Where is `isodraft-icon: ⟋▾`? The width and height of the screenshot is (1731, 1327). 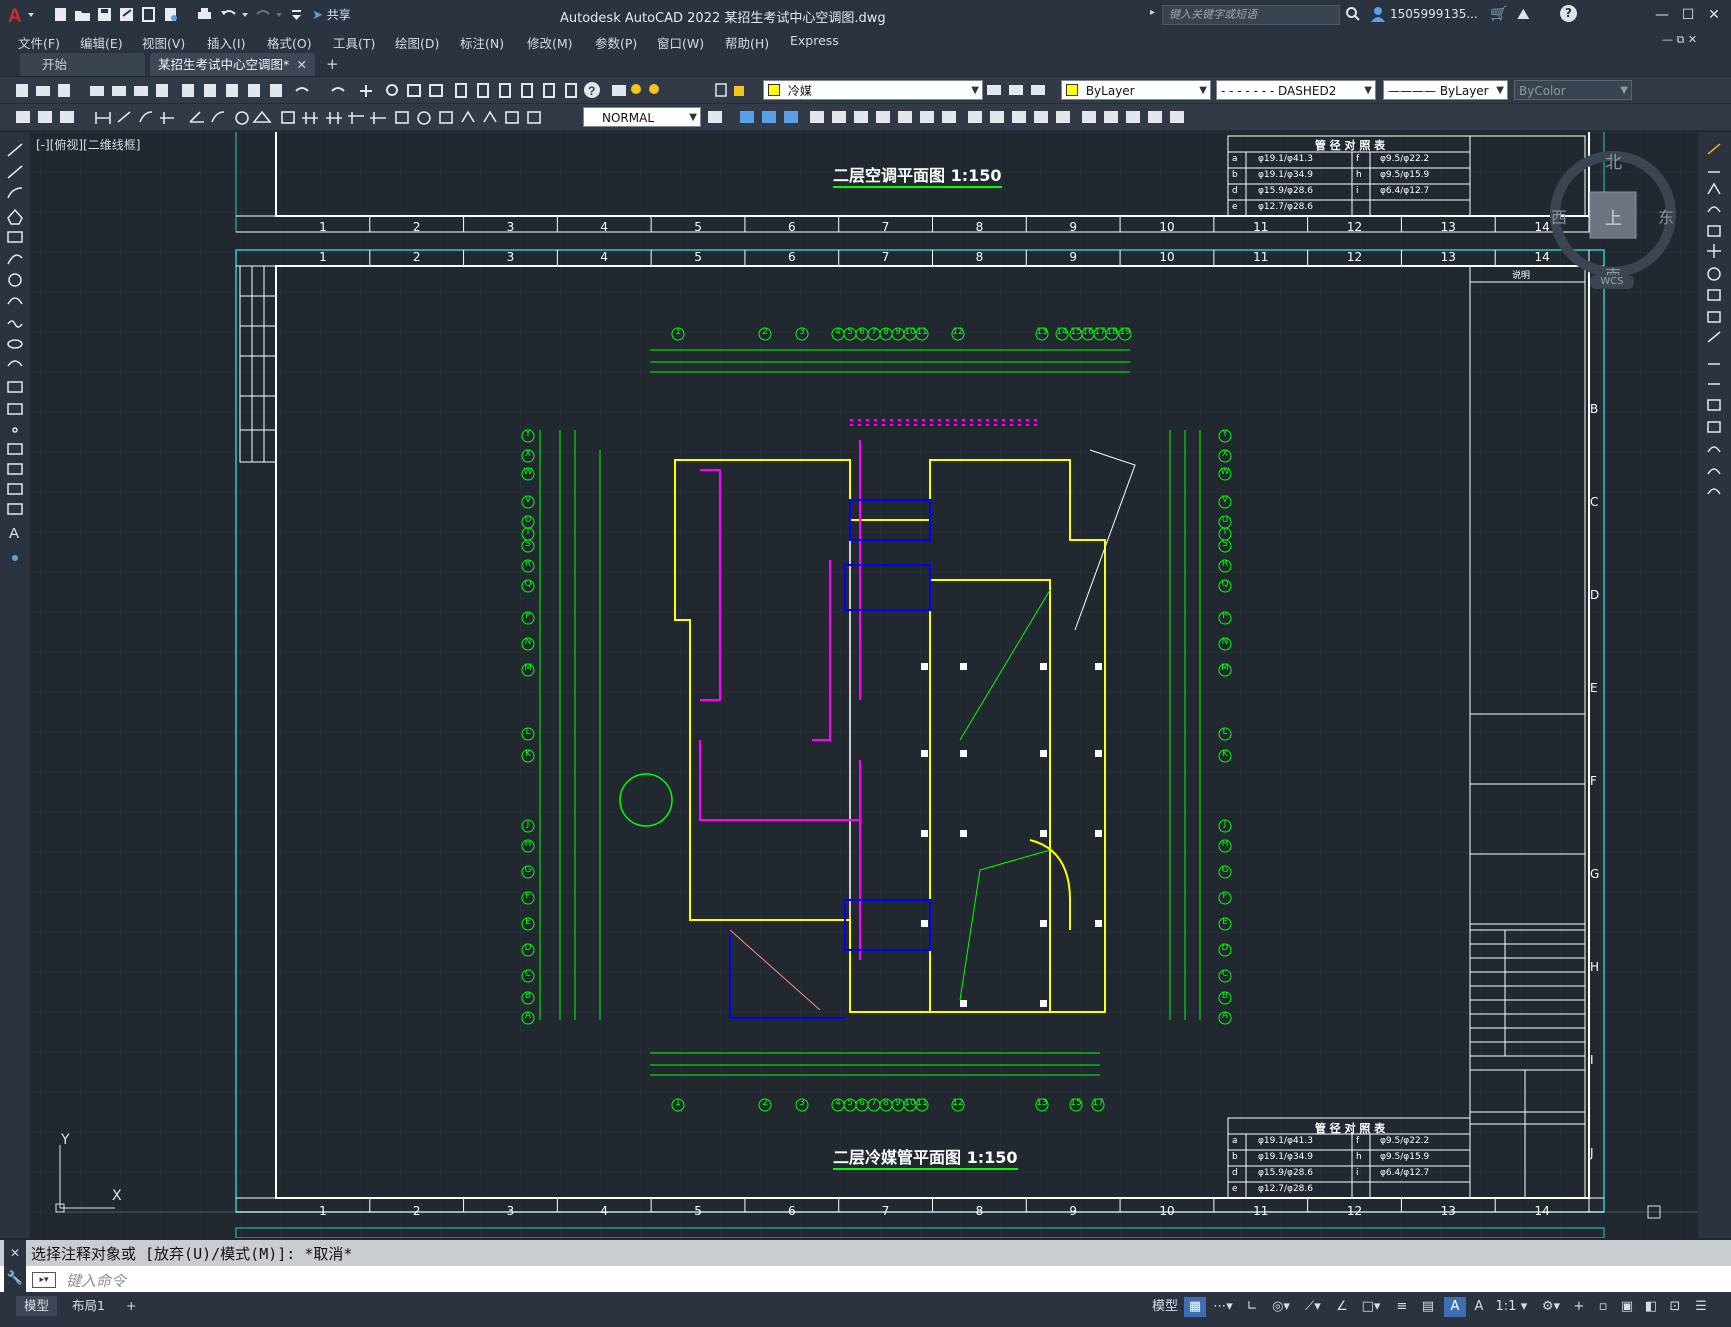 isodraft-icon: ⟋▾ is located at coordinates (1313, 1307).